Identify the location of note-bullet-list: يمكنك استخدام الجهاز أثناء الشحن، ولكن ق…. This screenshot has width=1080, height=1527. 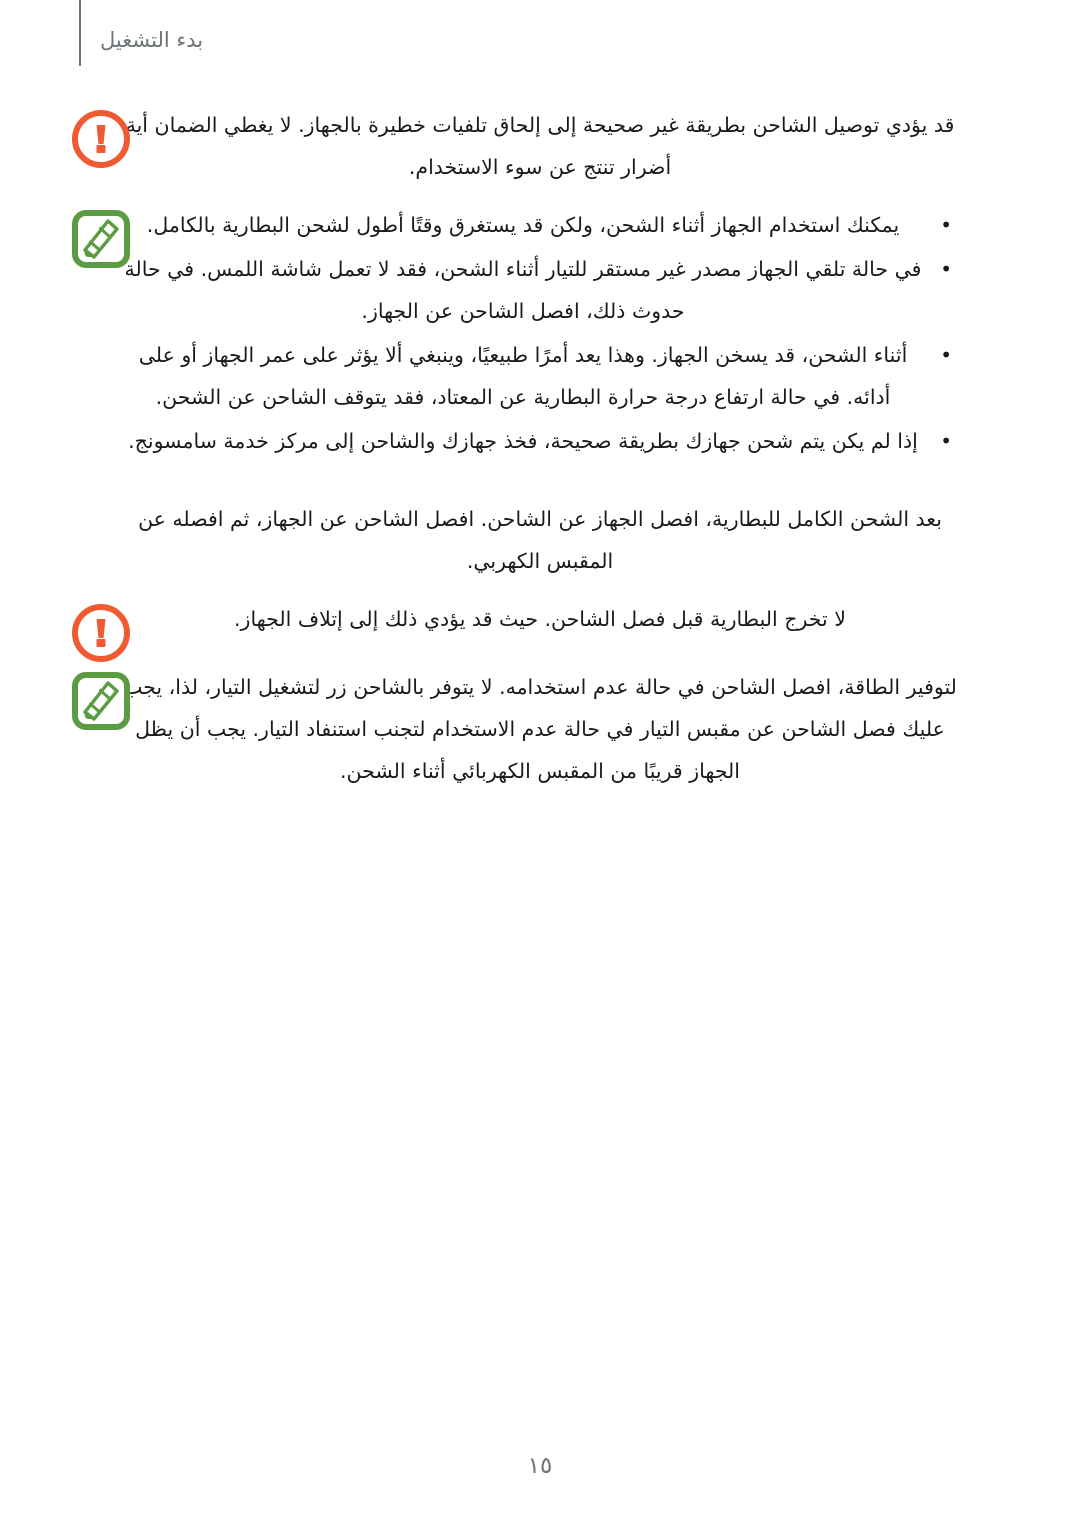
(540, 333).